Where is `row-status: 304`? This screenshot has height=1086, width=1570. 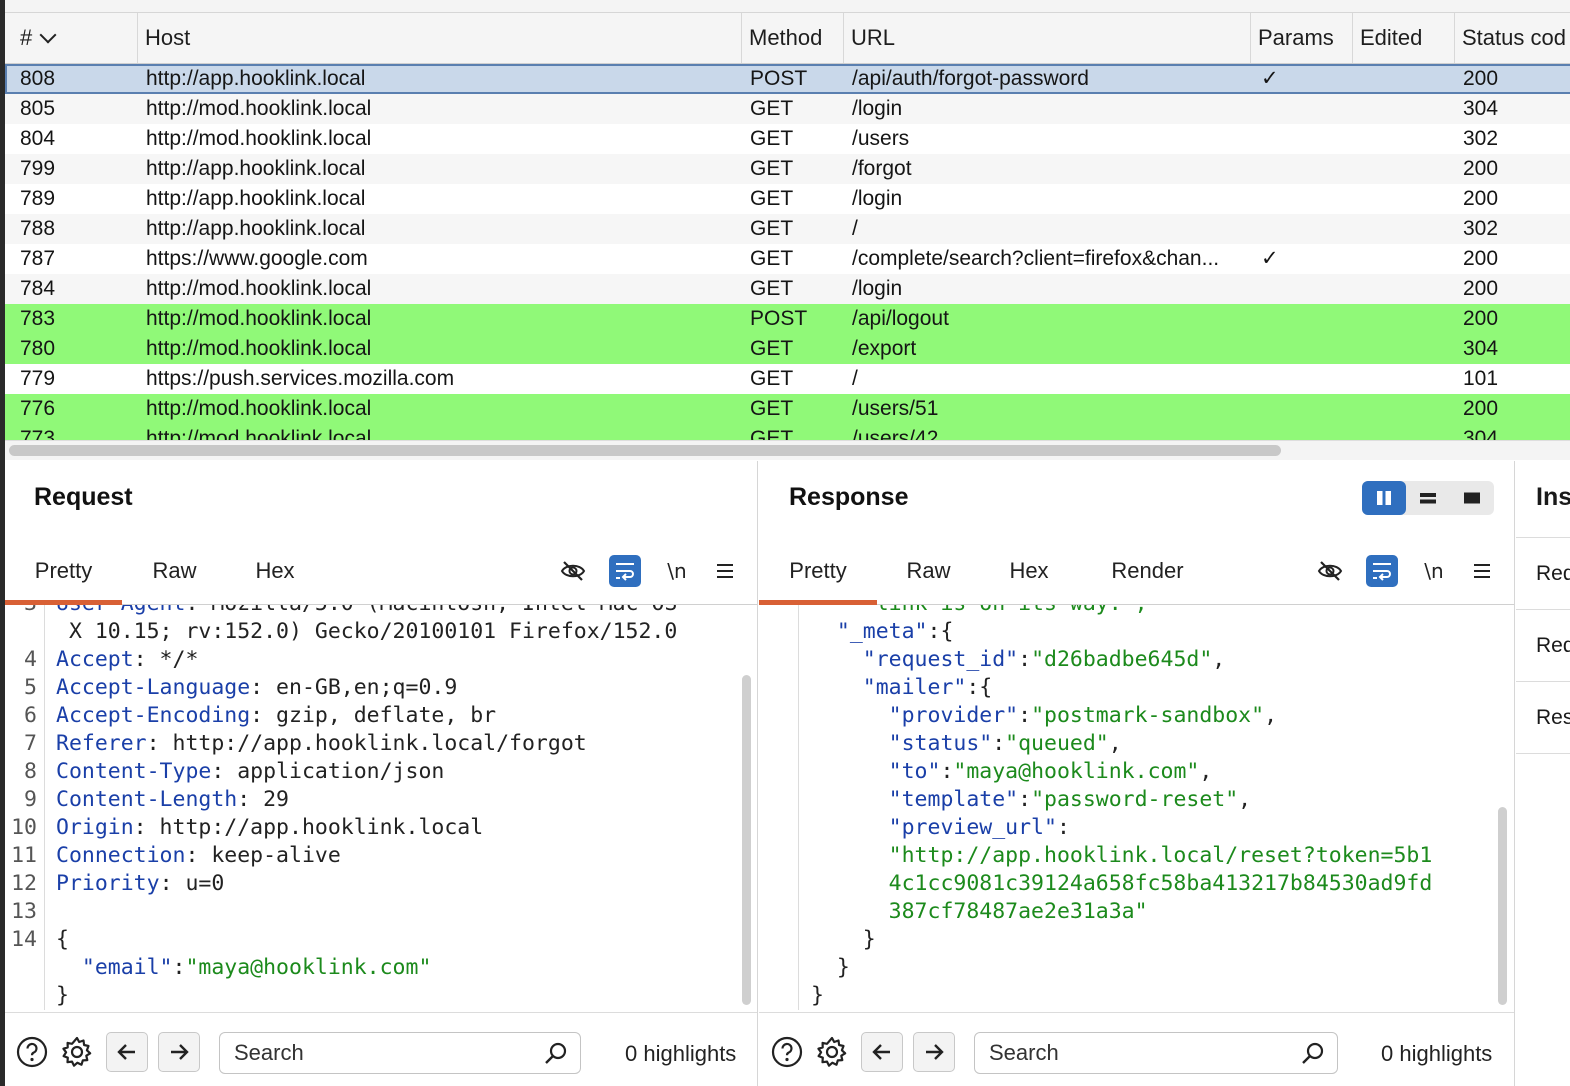 row-status: 304 is located at coordinates (1481, 348).